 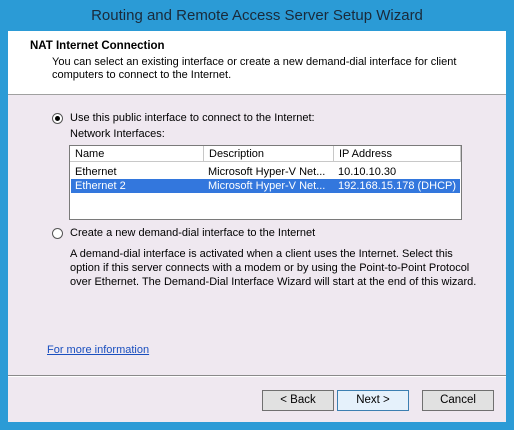 What do you see at coordinates (458, 400) in the screenshot?
I see `cancel-button: Cancel` at bounding box center [458, 400].